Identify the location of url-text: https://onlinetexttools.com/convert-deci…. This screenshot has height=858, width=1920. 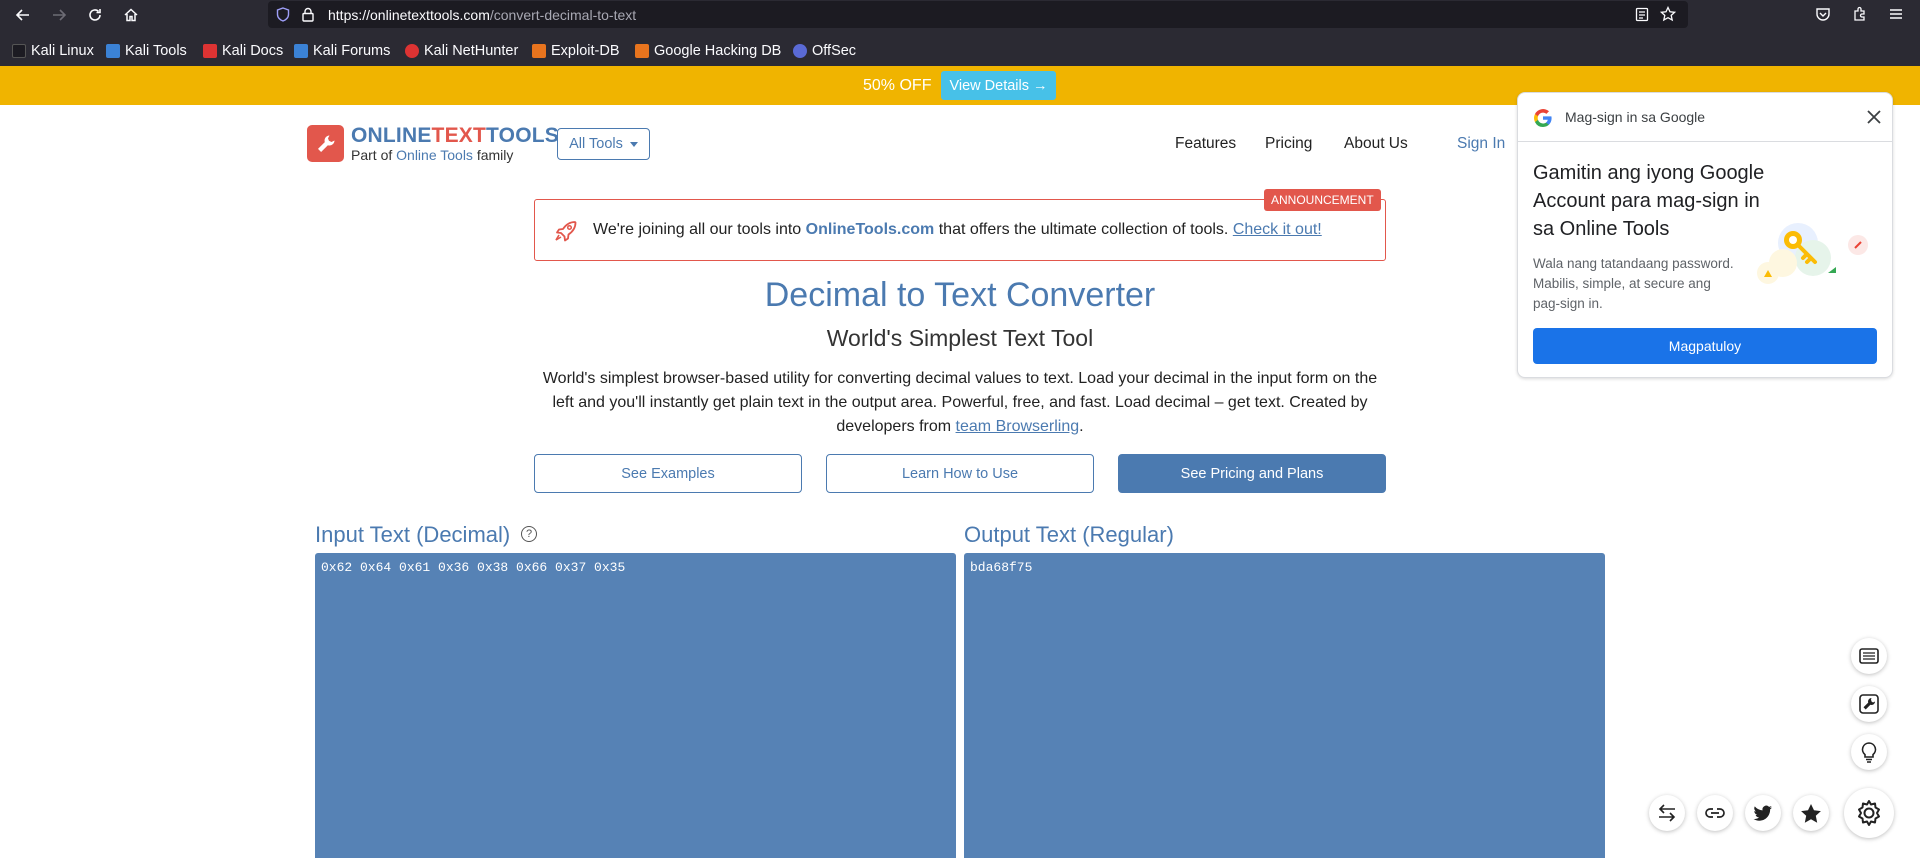
(482, 15).